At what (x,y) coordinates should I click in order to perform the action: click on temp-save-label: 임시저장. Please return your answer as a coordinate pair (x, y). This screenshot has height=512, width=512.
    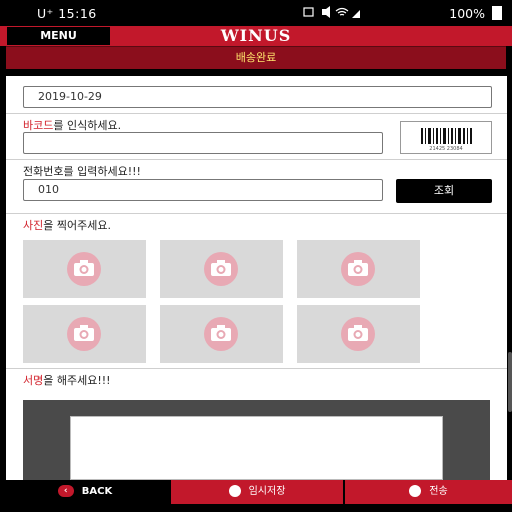
    Looking at the image, I should click on (267, 491).